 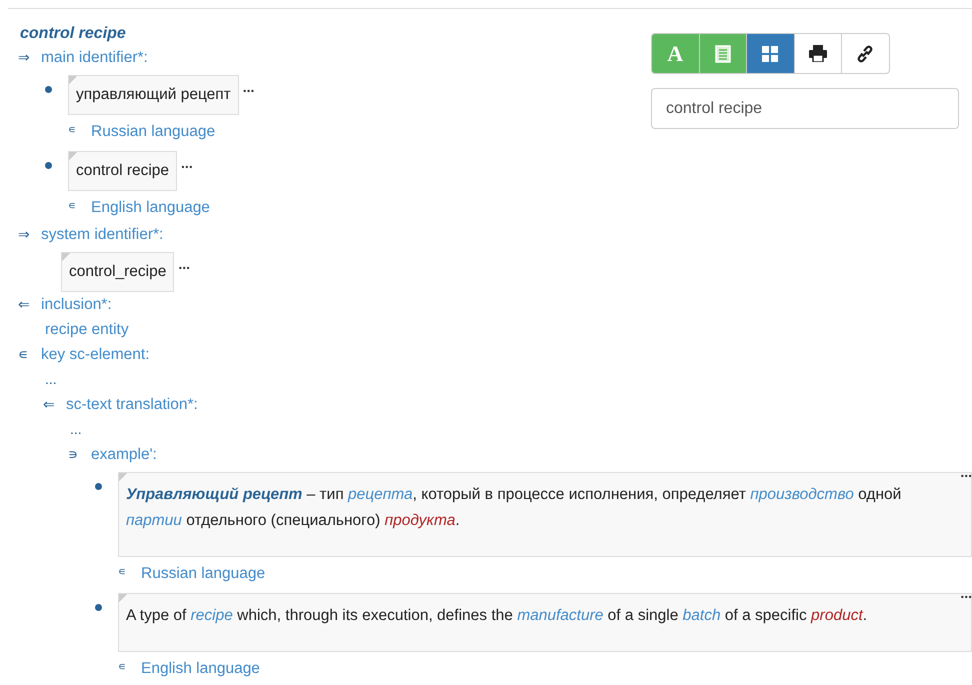 What do you see at coordinates (154, 520) in the screenshot?
I see `term-link: партии` at bounding box center [154, 520].